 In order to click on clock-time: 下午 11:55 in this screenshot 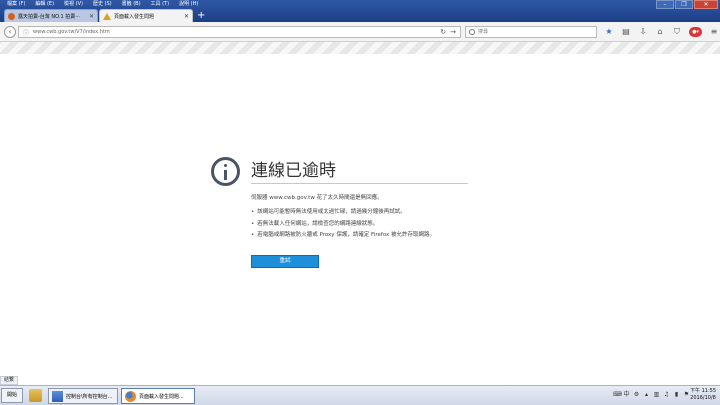, I will do `click(703, 391)`.